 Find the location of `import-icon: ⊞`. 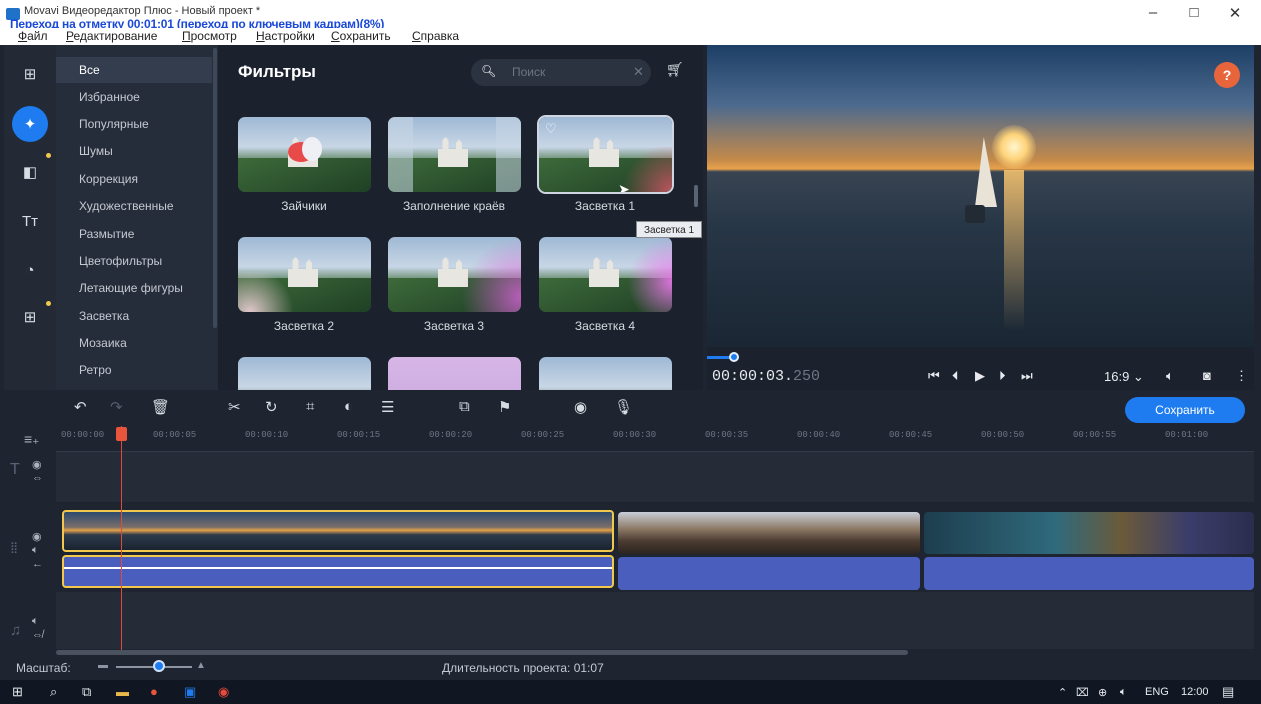

import-icon: ⊞ is located at coordinates (30, 74).